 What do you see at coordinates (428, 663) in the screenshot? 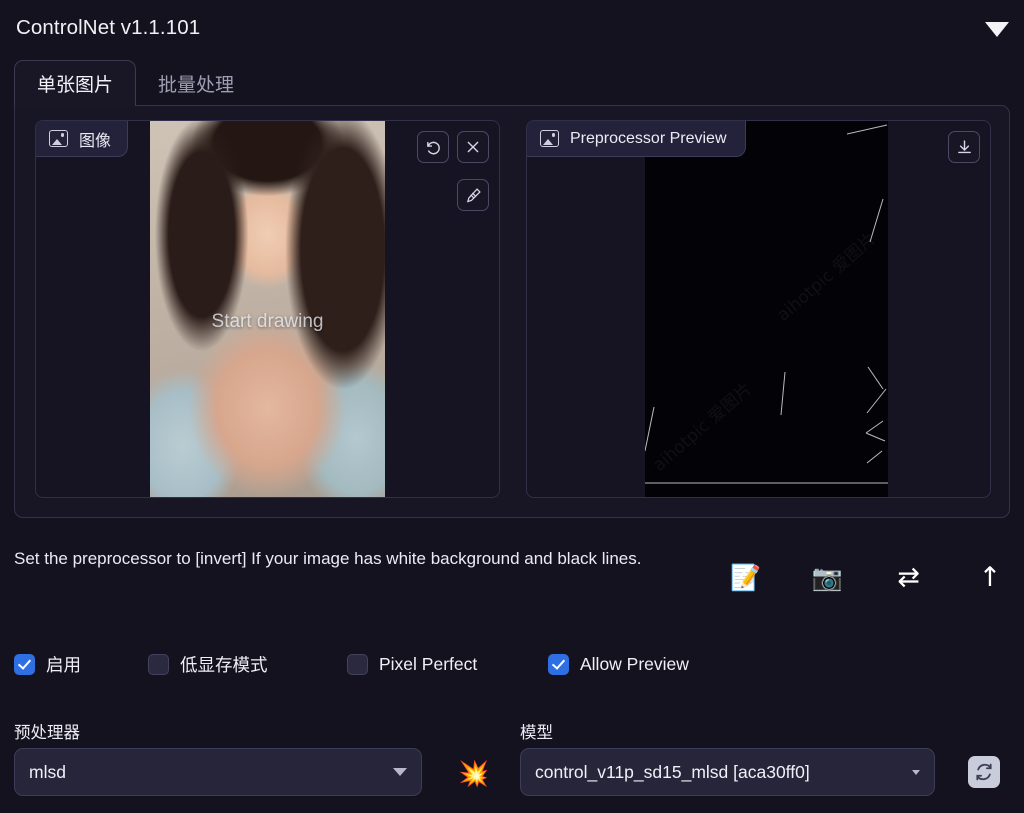
I see `checkbox-pixel-perfect-label: Pixel Perfect` at bounding box center [428, 663].